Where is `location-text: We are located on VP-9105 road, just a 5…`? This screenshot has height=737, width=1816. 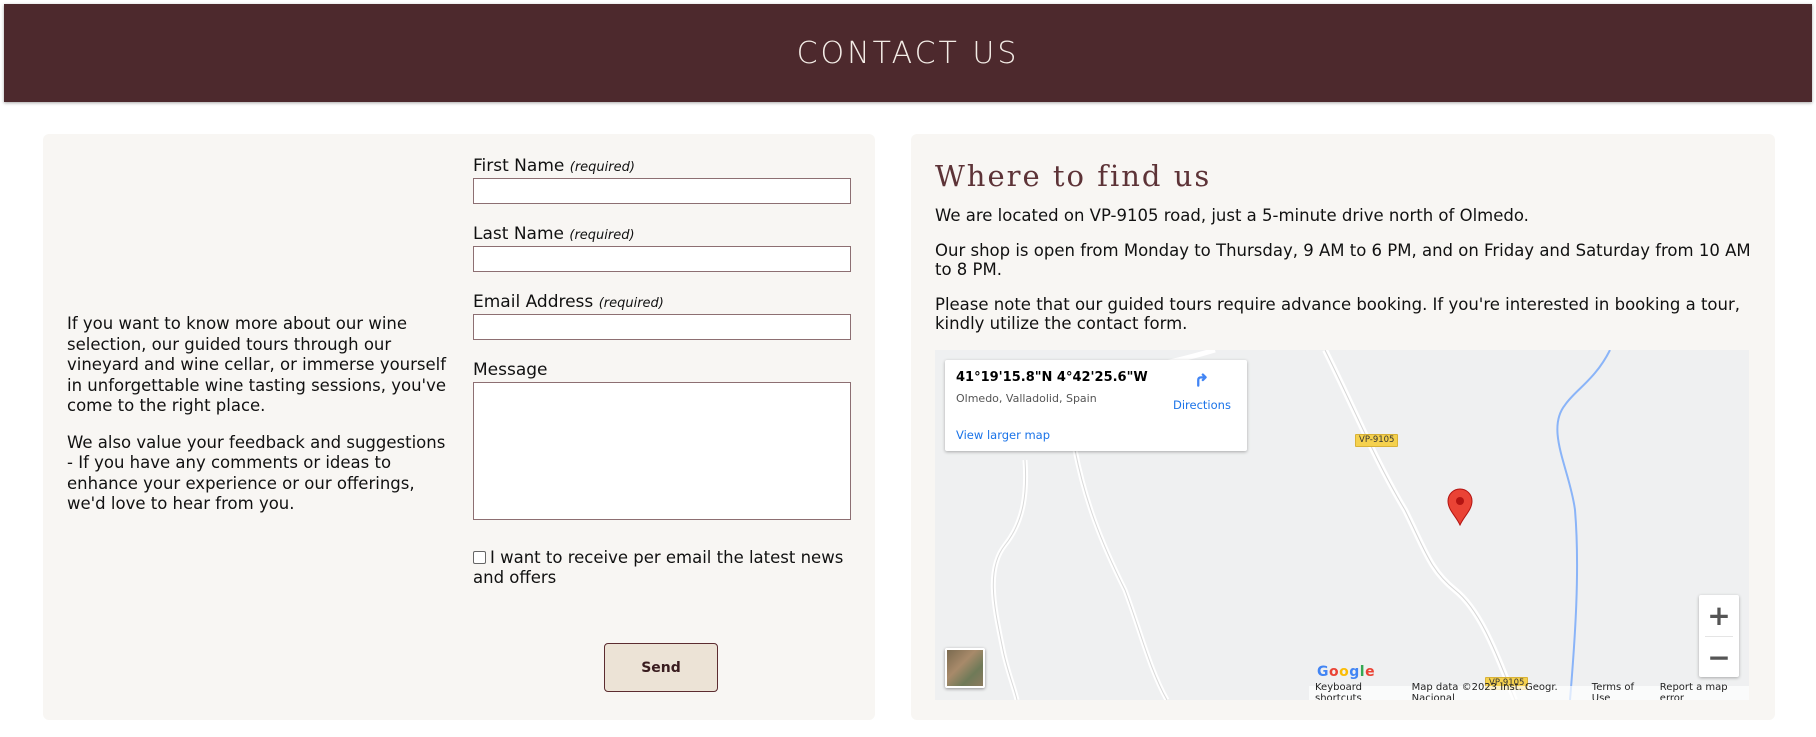
location-text: We are located on VP-9105 road, just a 5… is located at coordinates (1345, 277).